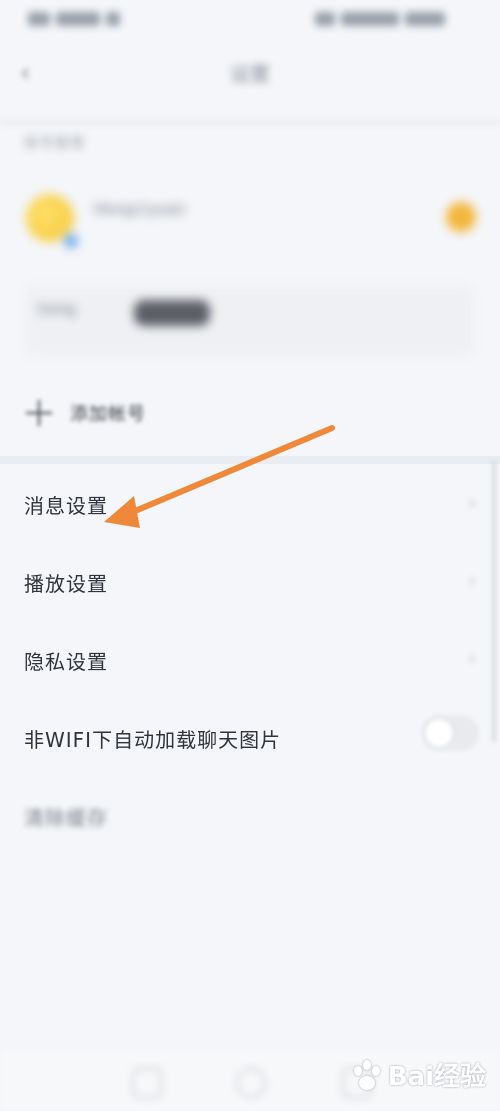  Describe the element at coordinates (39, 413) in the screenshot. I see `plus-icon` at that location.